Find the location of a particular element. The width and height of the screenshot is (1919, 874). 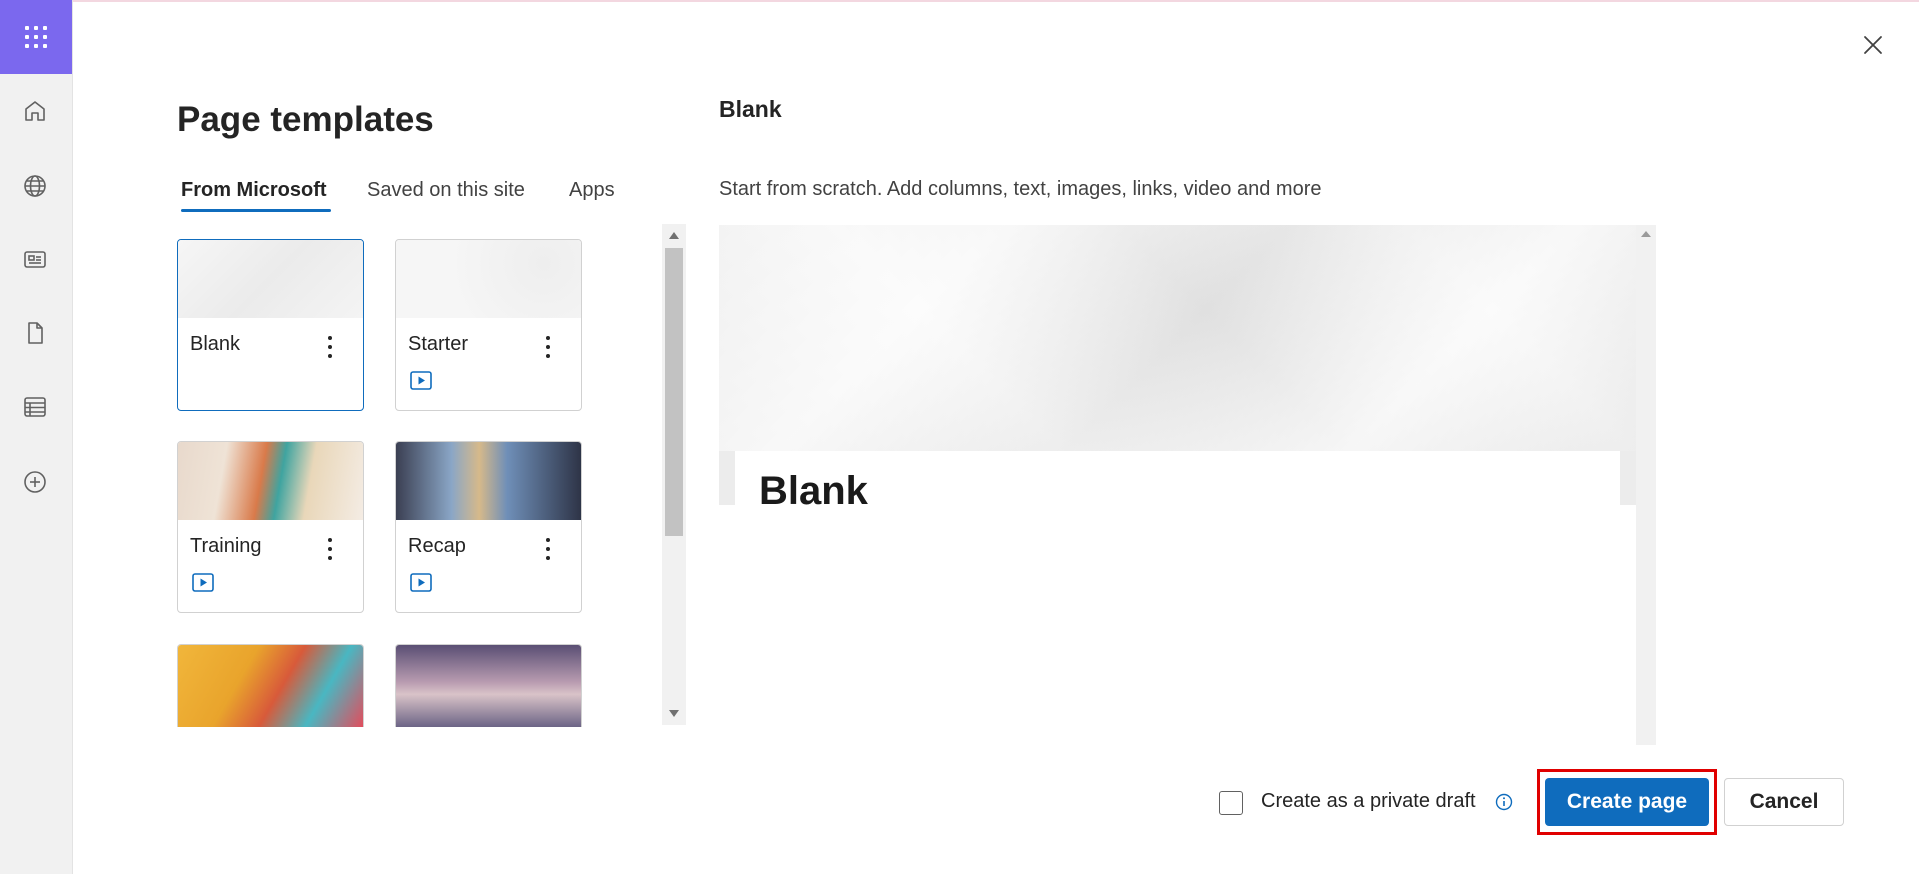

rail-news-button is located at coordinates (35, 259).